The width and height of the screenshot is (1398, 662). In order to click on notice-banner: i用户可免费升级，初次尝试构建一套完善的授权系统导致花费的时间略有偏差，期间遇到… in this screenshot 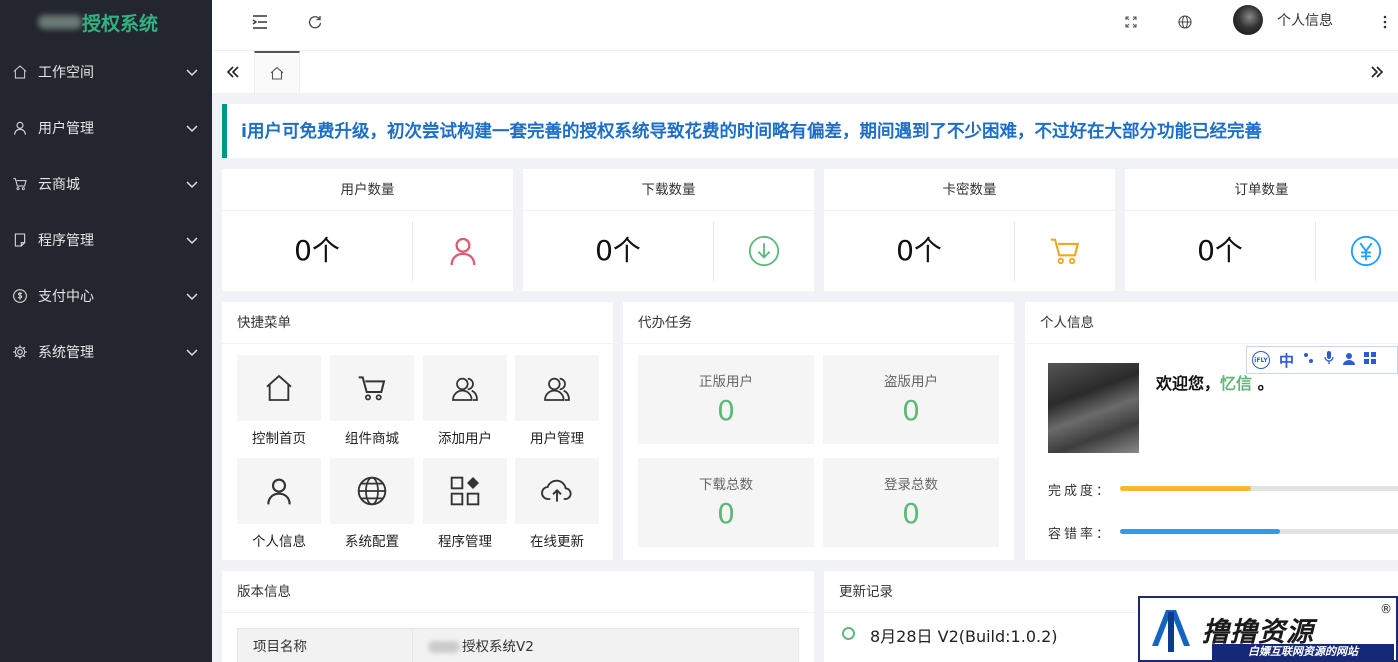, I will do `click(810, 131)`.